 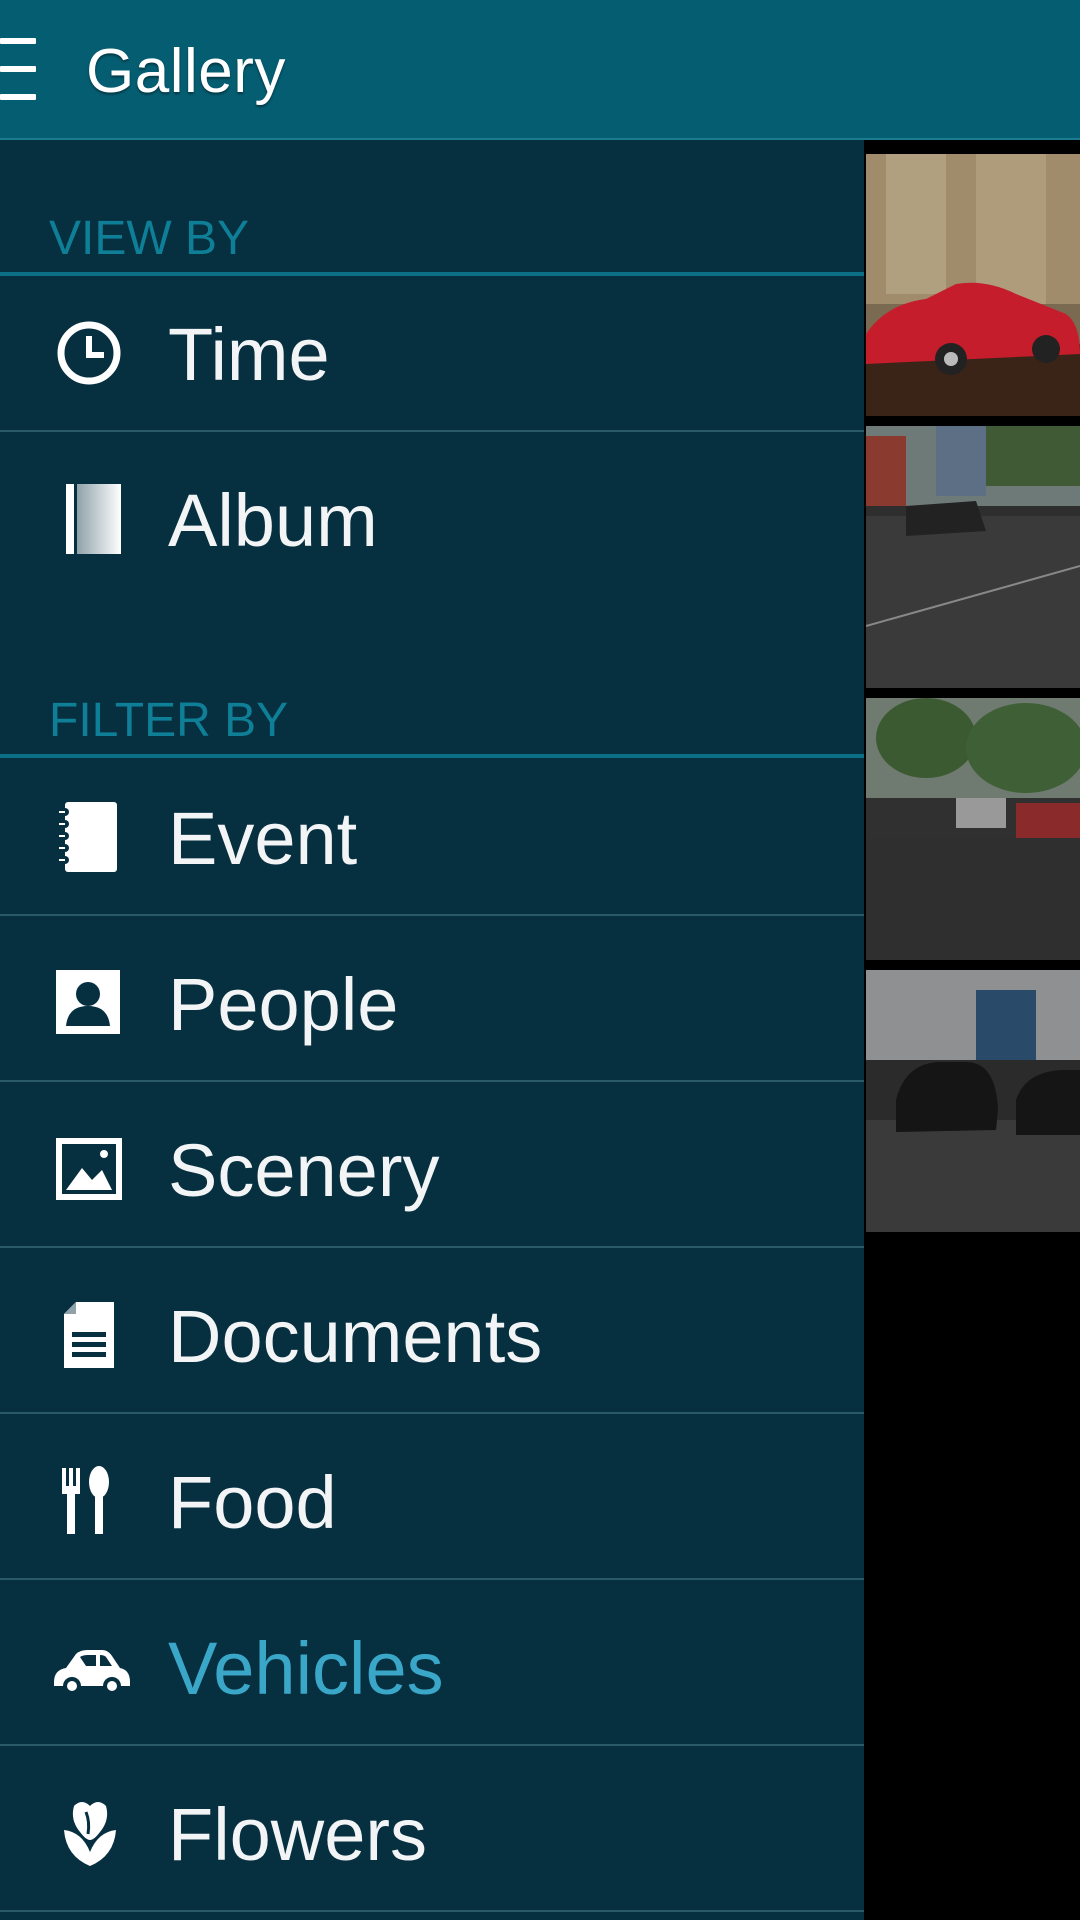 What do you see at coordinates (89, 1169) in the screenshot?
I see `landscape-icon` at bounding box center [89, 1169].